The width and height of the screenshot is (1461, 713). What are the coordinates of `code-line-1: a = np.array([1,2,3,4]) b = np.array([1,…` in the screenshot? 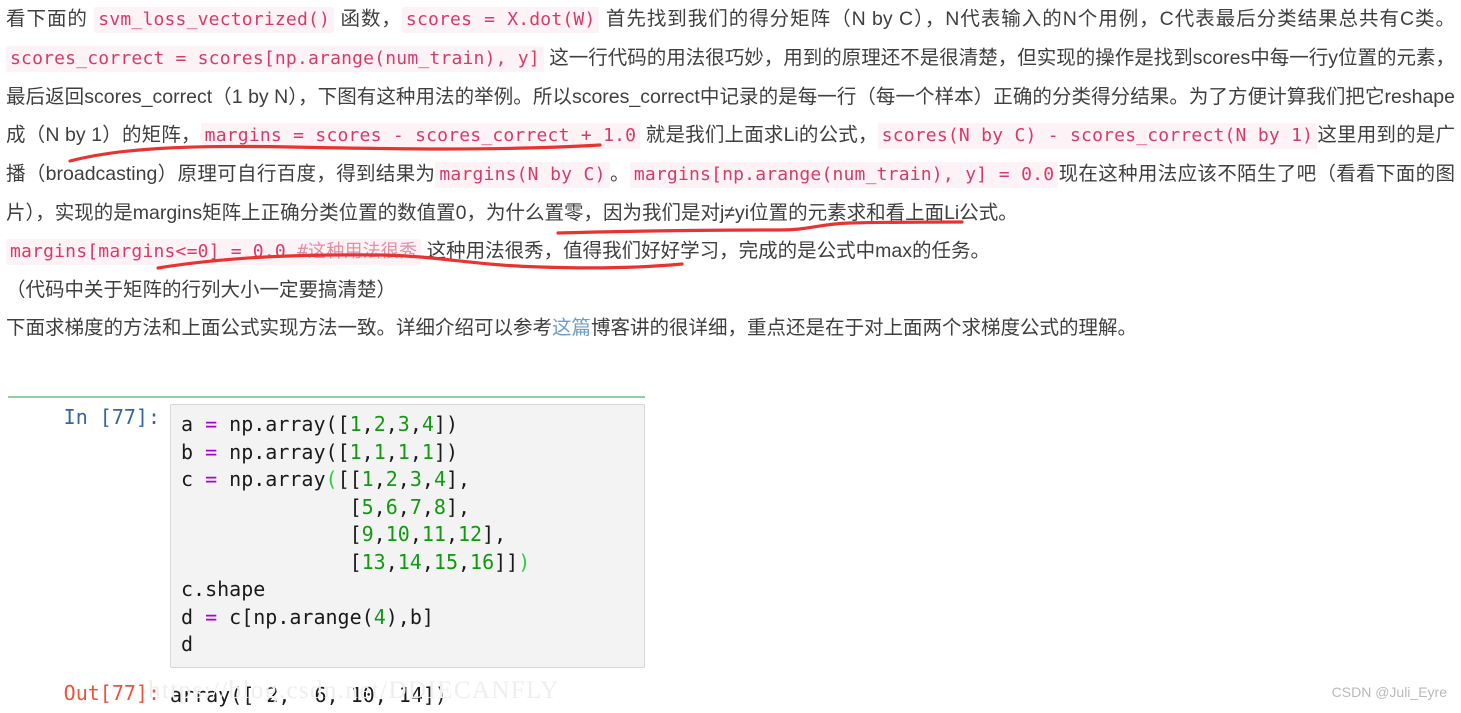 It's located at (356, 534).